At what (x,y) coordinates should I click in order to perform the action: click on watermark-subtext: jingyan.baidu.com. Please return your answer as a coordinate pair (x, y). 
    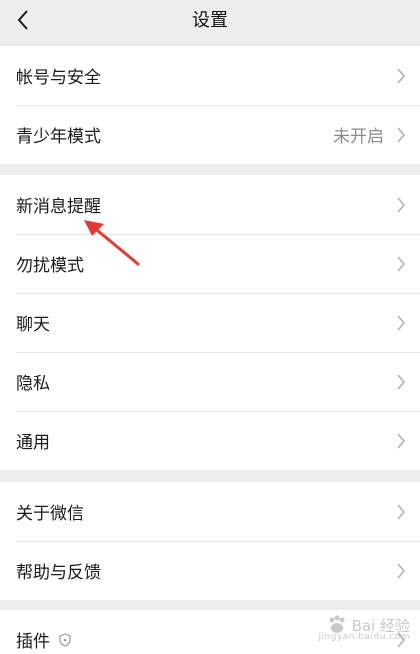
    Looking at the image, I should click on (364, 637).